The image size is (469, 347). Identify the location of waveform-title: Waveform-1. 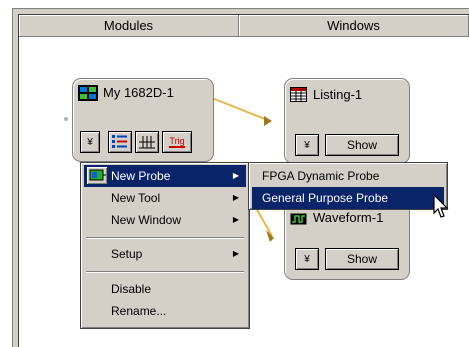
(348, 217).